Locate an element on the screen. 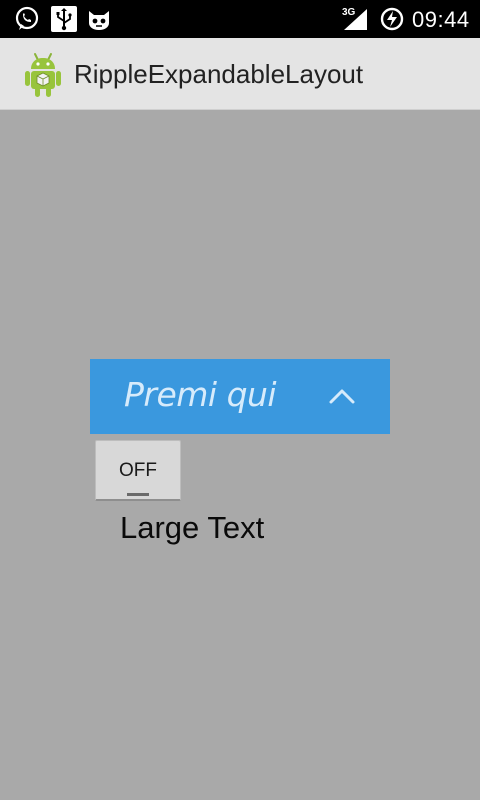 The height and width of the screenshot is (800, 480). status-bar: 3G 09:44 is located at coordinates (240, 19).